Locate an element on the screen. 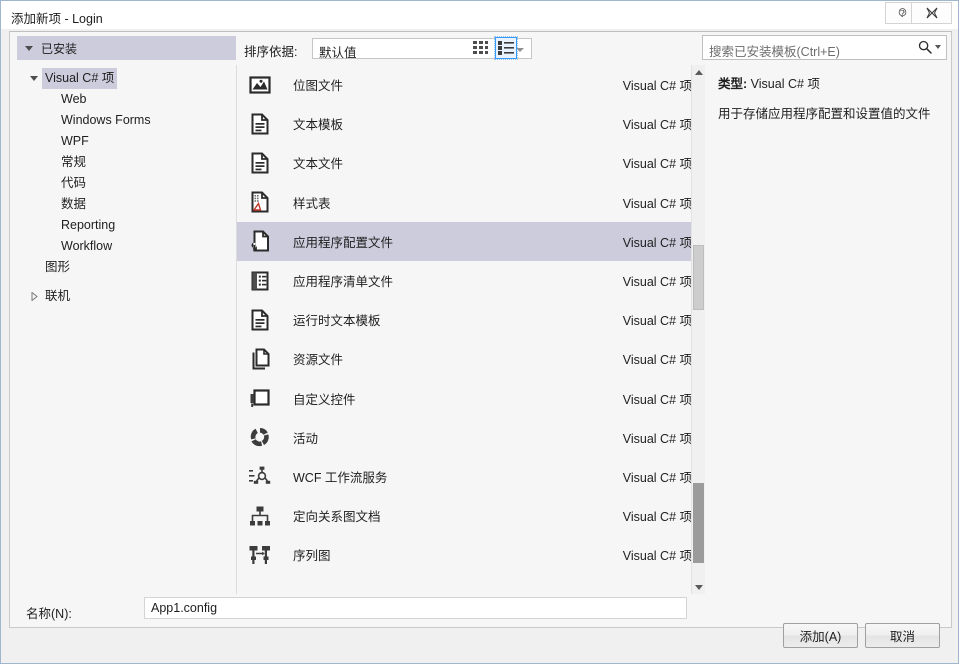  template-row-app-manifest-file: 应用程序清单文件 Visual C# 项 is located at coordinates (470, 280).